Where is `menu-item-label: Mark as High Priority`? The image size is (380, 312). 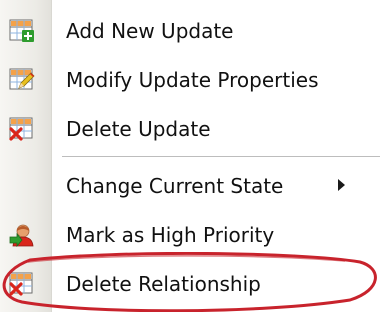 menu-item-label: Mark as High Priority is located at coordinates (170, 235).